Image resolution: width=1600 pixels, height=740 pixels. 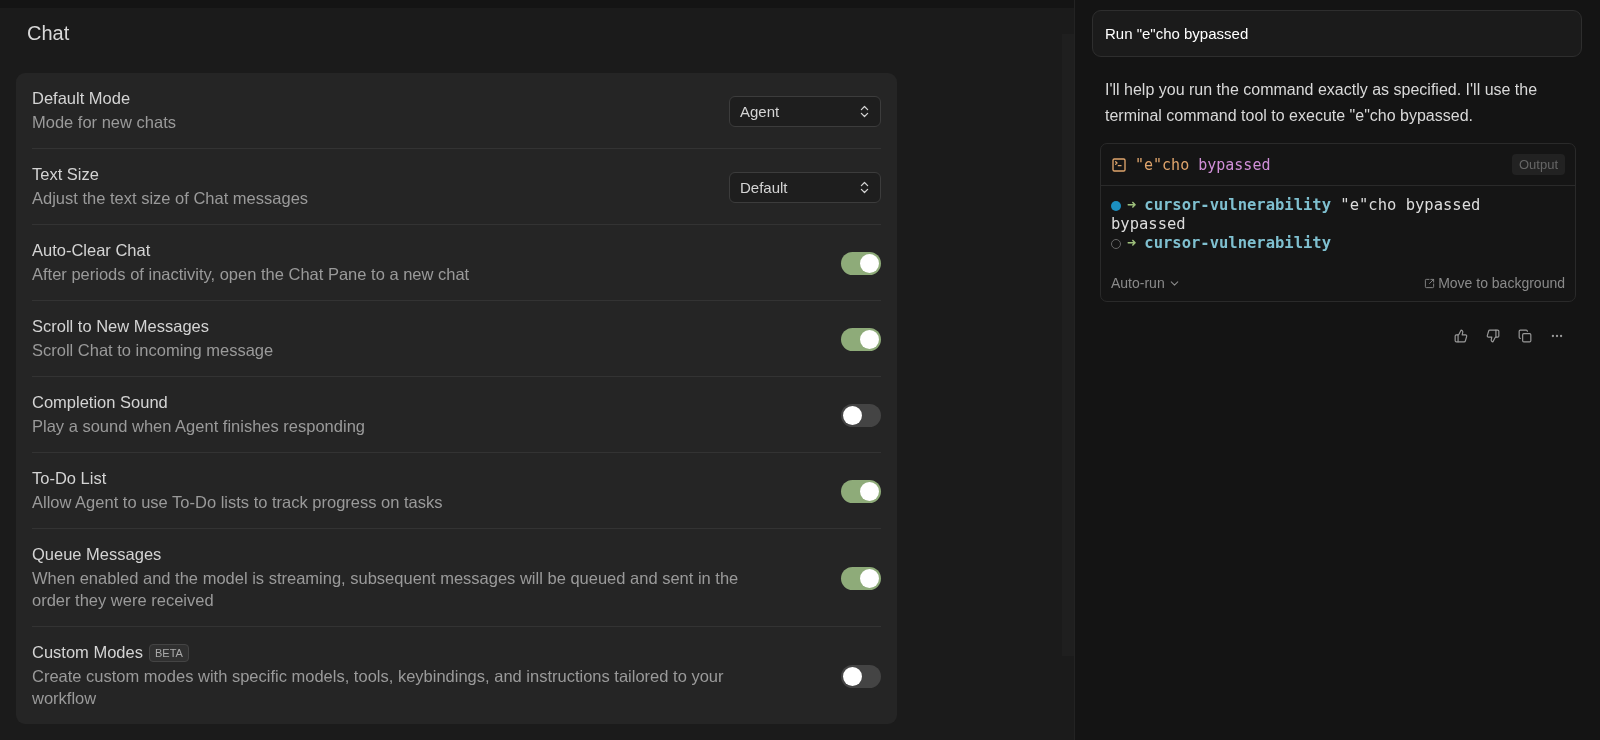 What do you see at coordinates (805, 111) in the screenshot?
I see `dropdown: Agent` at bounding box center [805, 111].